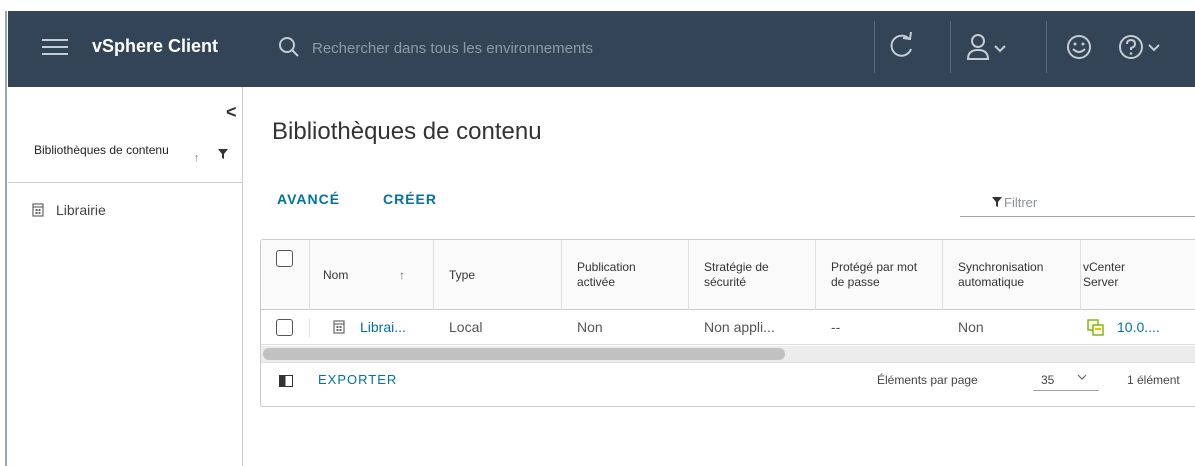  What do you see at coordinates (101, 150) in the screenshot?
I see `sidebar-header-label: Bibliothèques de contenu` at bounding box center [101, 150].